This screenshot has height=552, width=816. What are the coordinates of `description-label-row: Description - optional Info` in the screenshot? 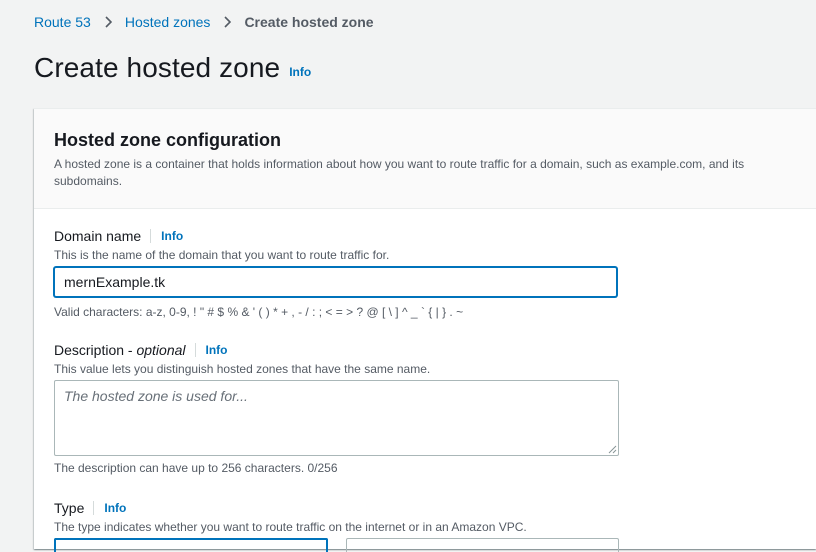 It's located at (141, 350).